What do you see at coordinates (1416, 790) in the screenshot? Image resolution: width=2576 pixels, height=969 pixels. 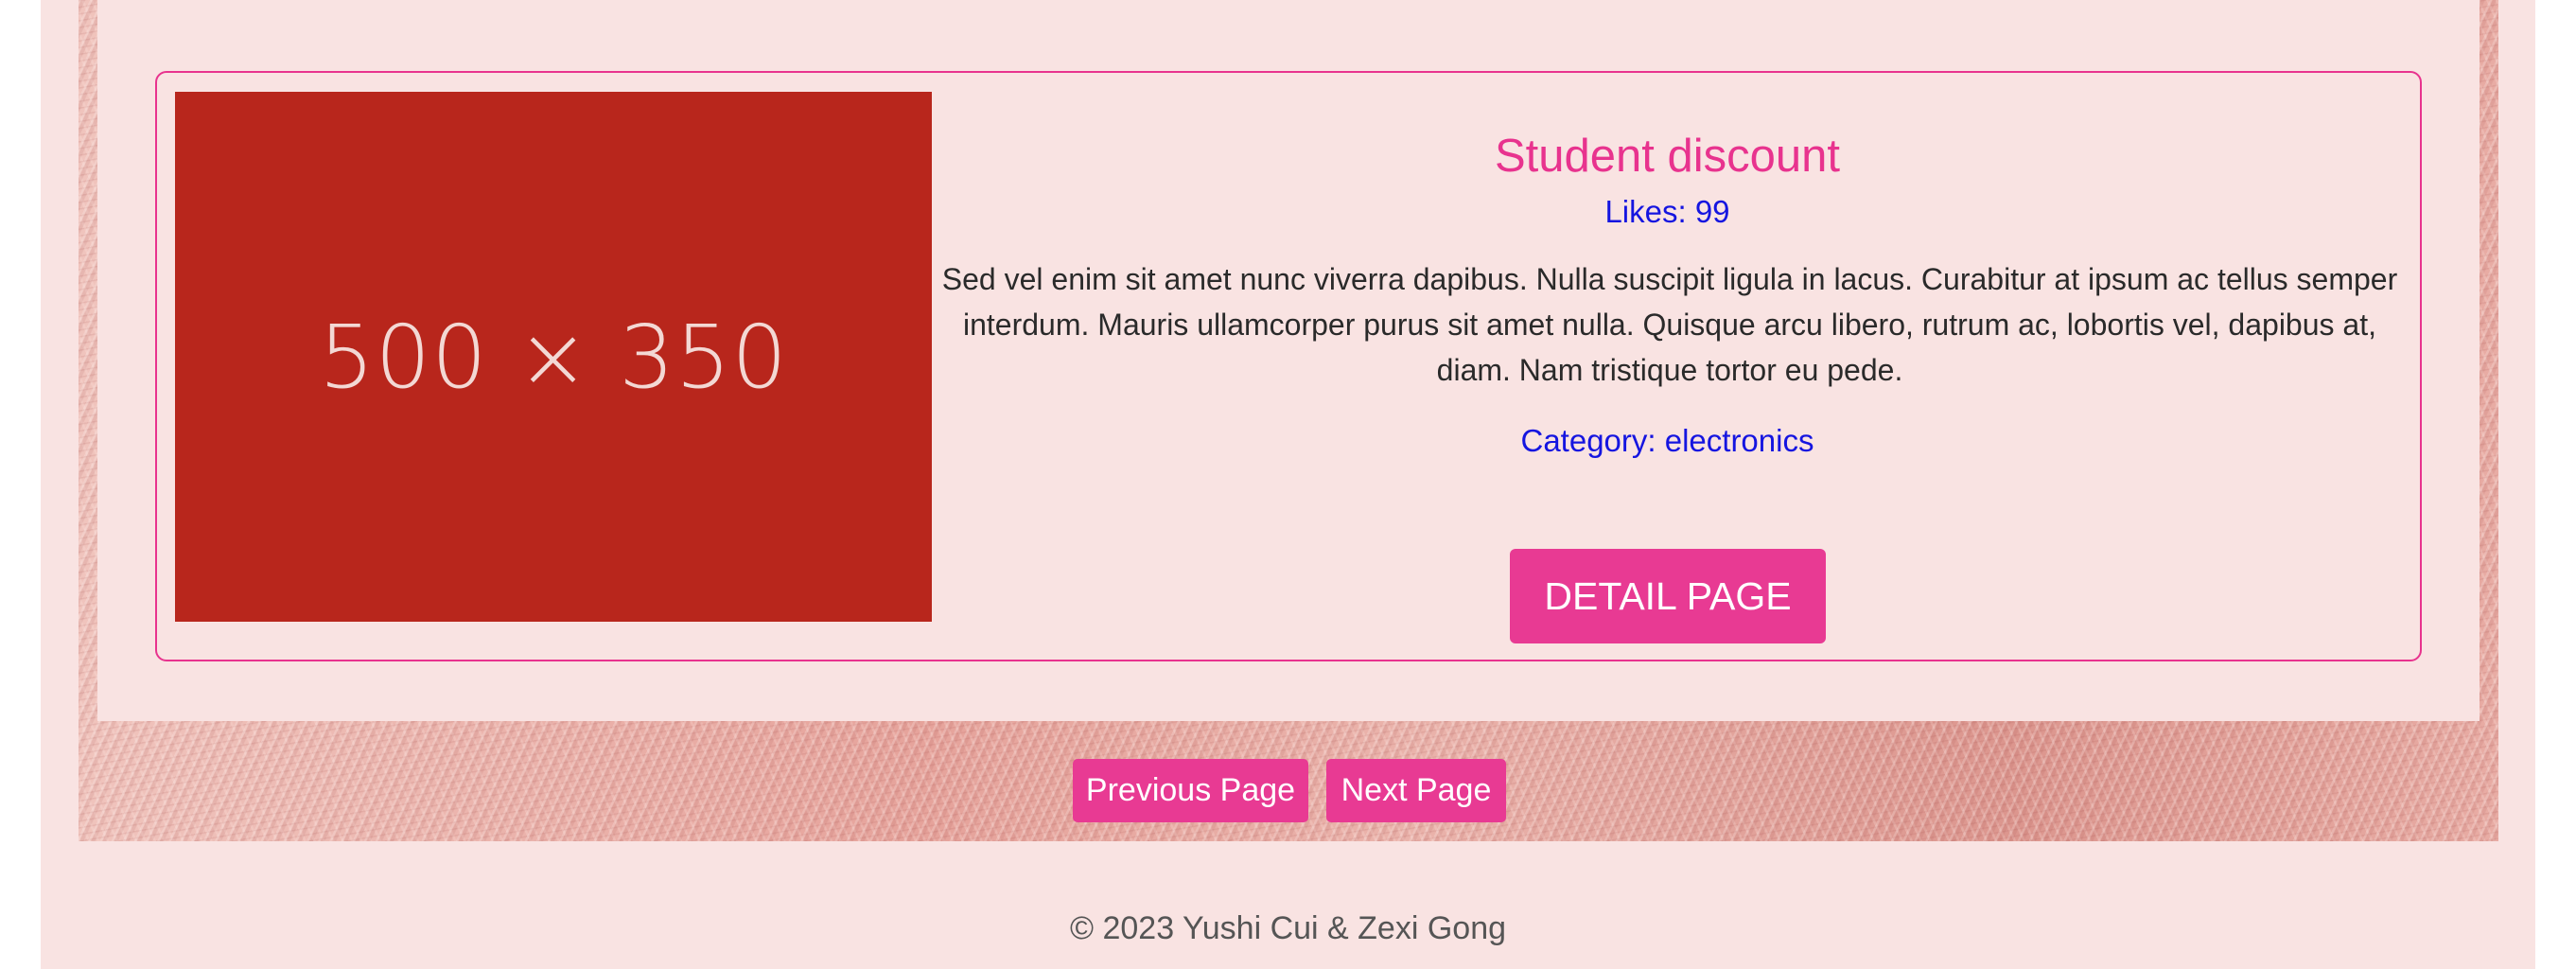 I see `next-page-button: Next Page` at bounding box center [1416, 790].